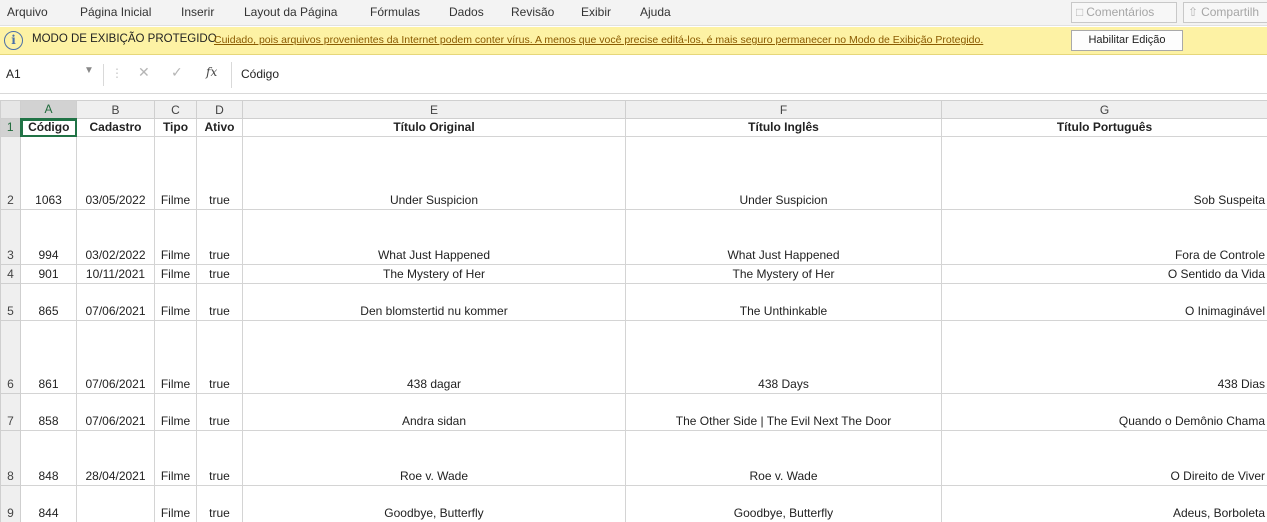 Image resolution: width=1267 pixels, height=522 pixels. What do you see at coordinates (115, 237) in the screenshot?
I see `cell-cadastro: 03/02/2022` at bounding box center [115, 237].